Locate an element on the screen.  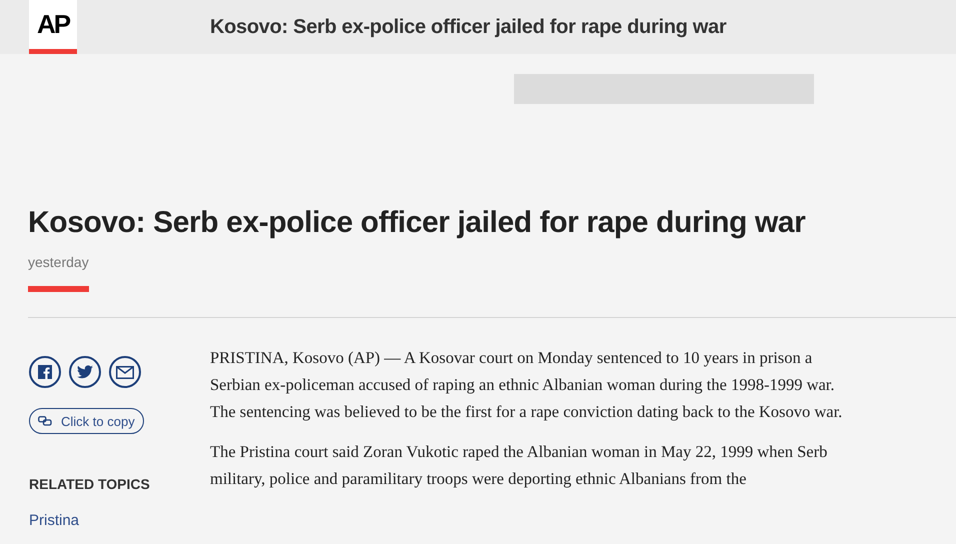
article-paragraph: The Pristina court said Zoran Vukotic raped the Albanian woman in May 22, 1999 when Serb military, police and paramilitary troops were deporting ethnic Albanians from the is located at coordinates (519, 465).